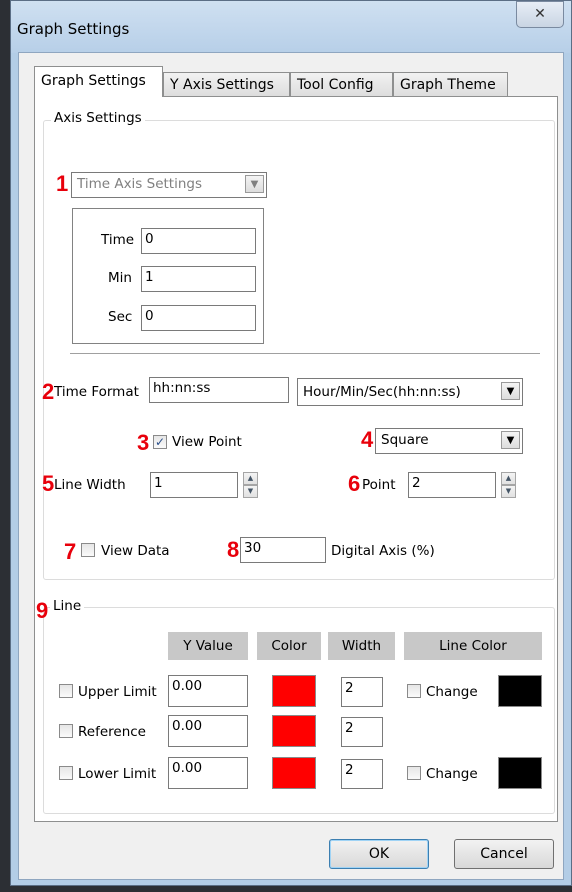 The width and height of the screenshot is (572, 892). Describe the element at coordinates (379, 485) in the screenshot. I see `point-label: Point` at that location.